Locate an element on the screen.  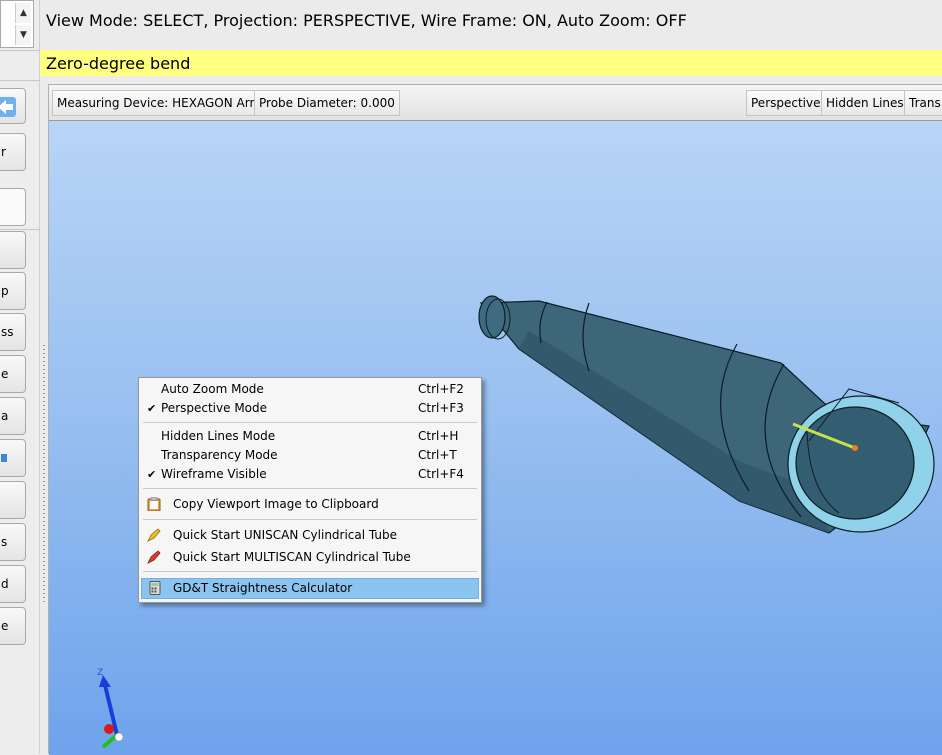
menu-item-auto-zoom: Auto Zoom Mode Ctrl+F2 is located at coordinates (310, 389).